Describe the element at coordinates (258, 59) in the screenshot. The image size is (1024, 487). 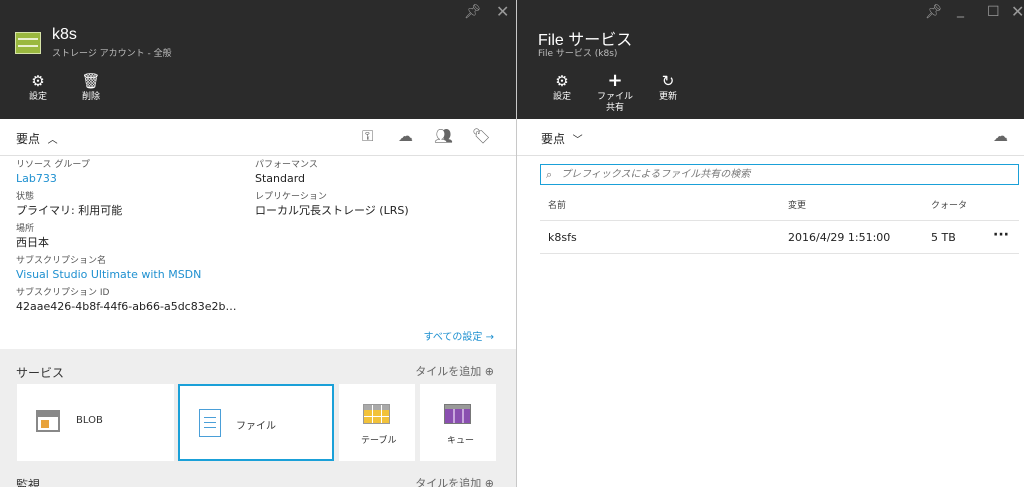
I see `blade-header: 📌︎ ✕ k8s ストレージ アカウント - 全般 ⚙ 設定 🗑︎ 削除` at that location.